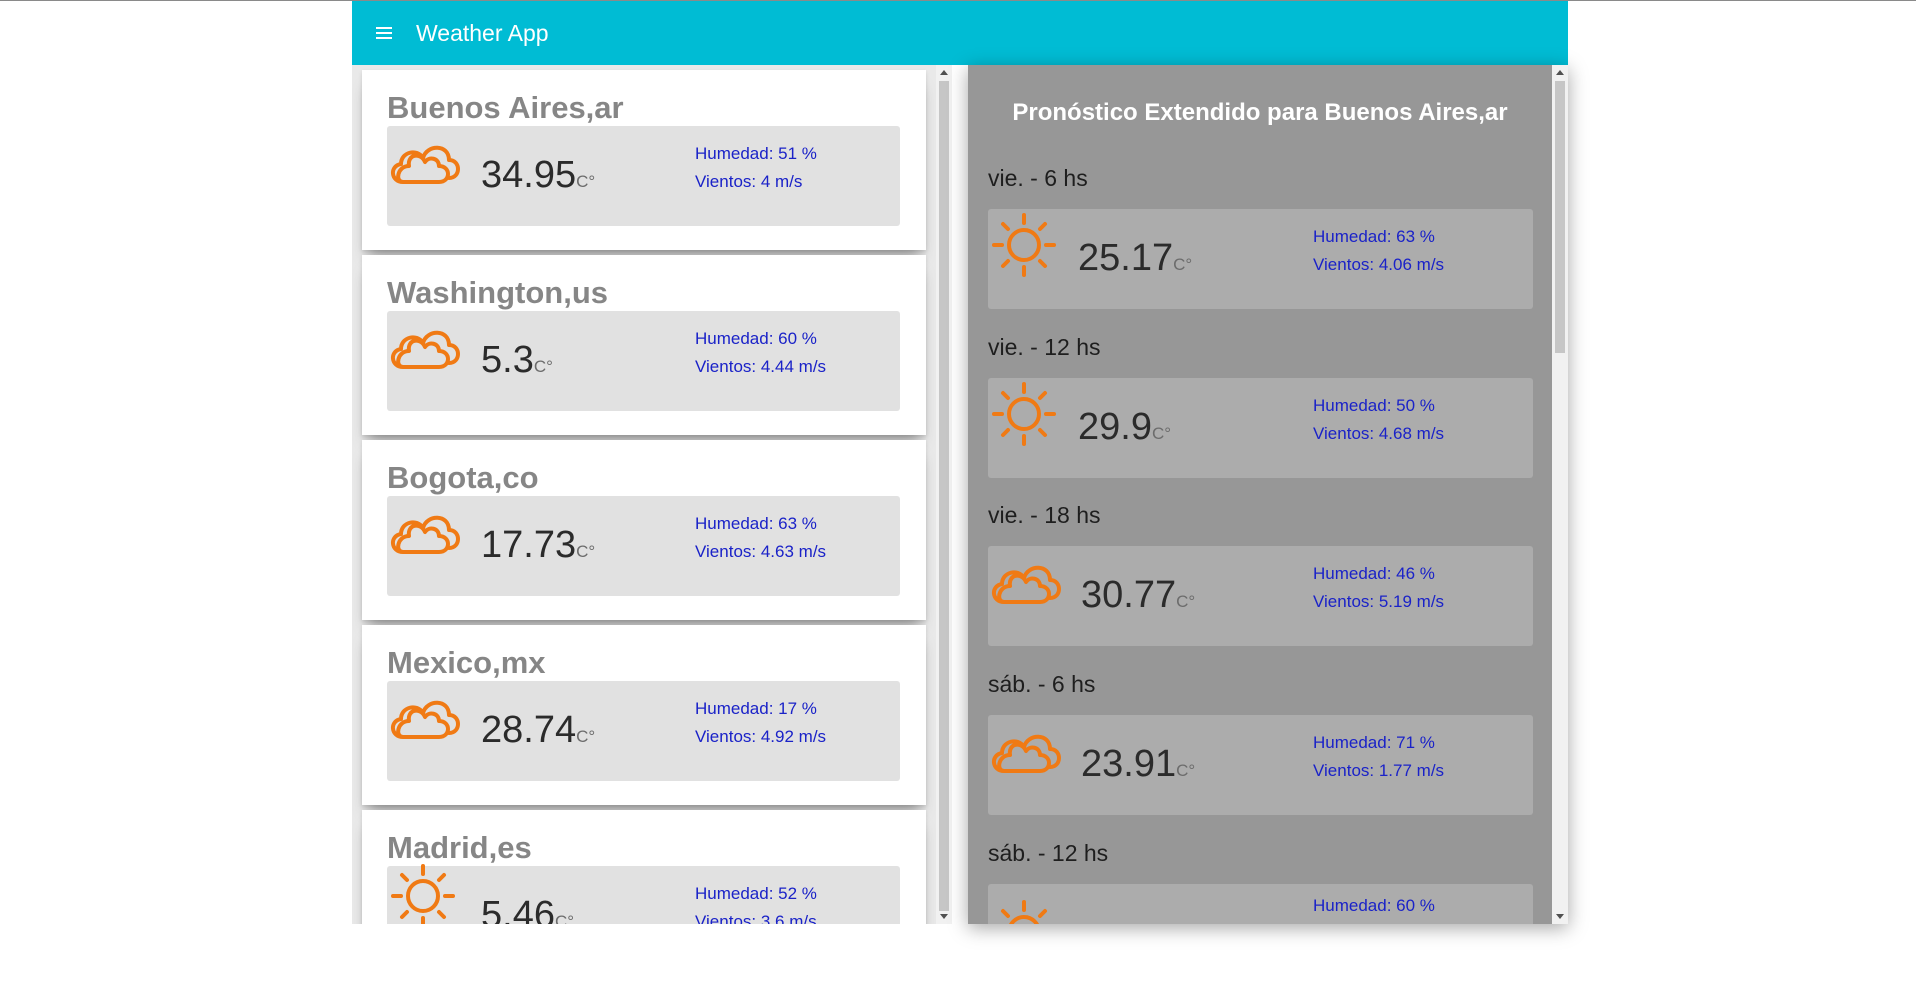 Image resolution: width=1916 pixels, height=986 pixels. What do you see at coordinates (1260, 428) in the screenshot?
I see `weather-data: 29.9C° Humedad: 50 % Vientos: 4.68 m/s` at bounding box center [1260, 428].